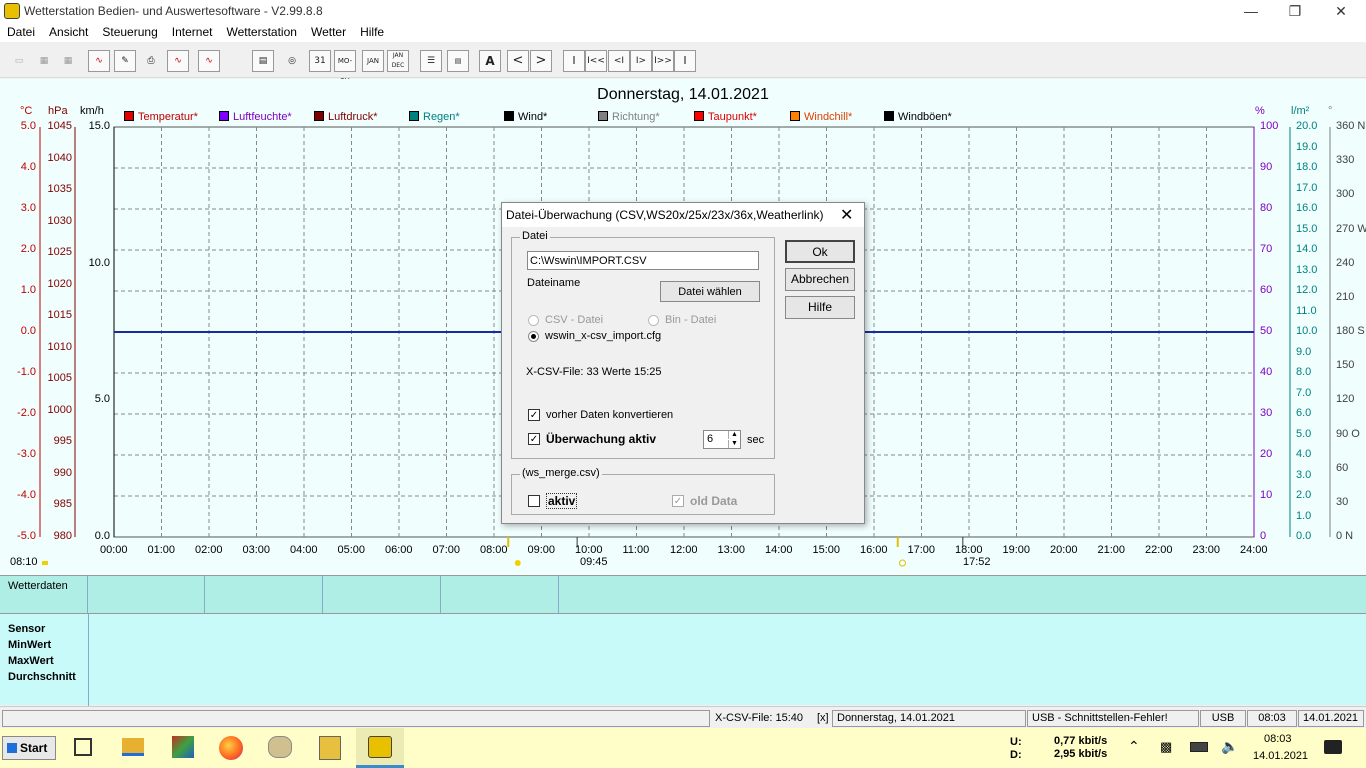 The width and height of the screenshot is (1366, 768). I want to click on wetterstation-task-icon, so click(380, 748).